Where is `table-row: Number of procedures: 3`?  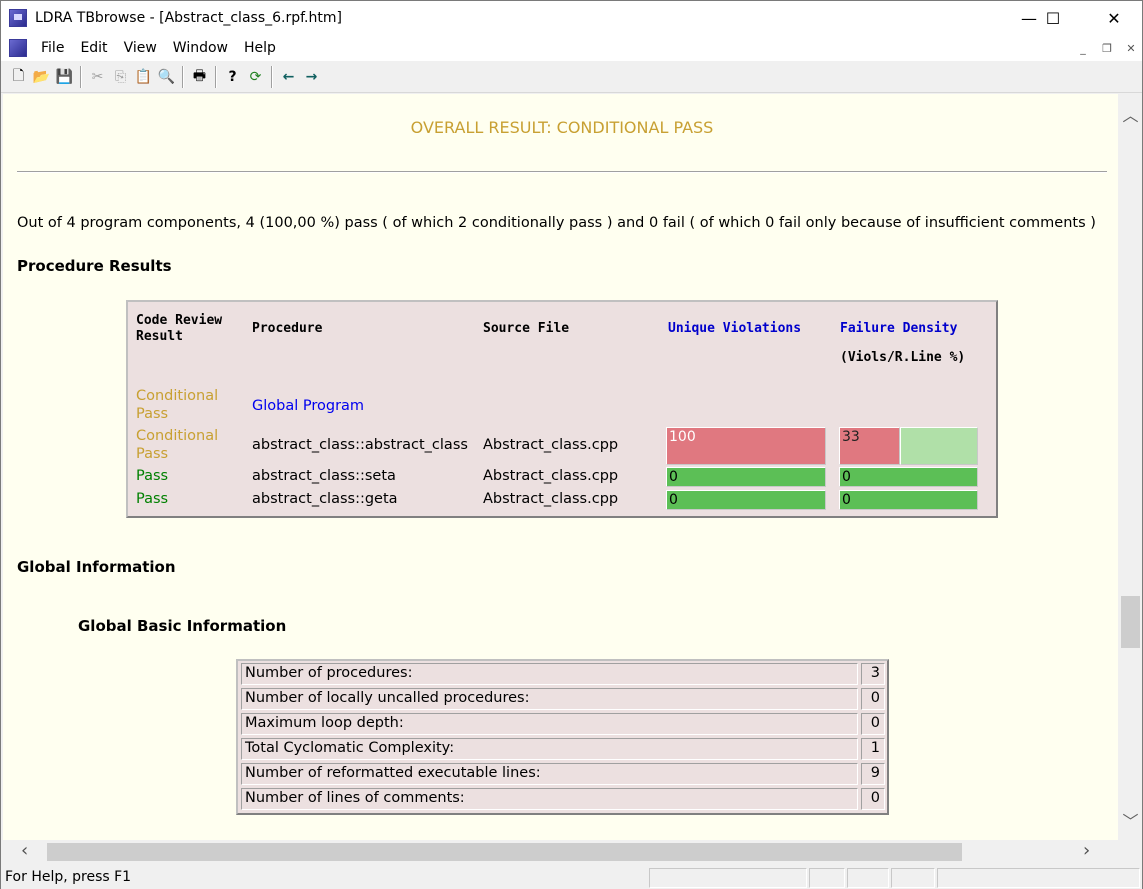
table-row: Number of procedures: 3 is located at coordinates (563, 674).